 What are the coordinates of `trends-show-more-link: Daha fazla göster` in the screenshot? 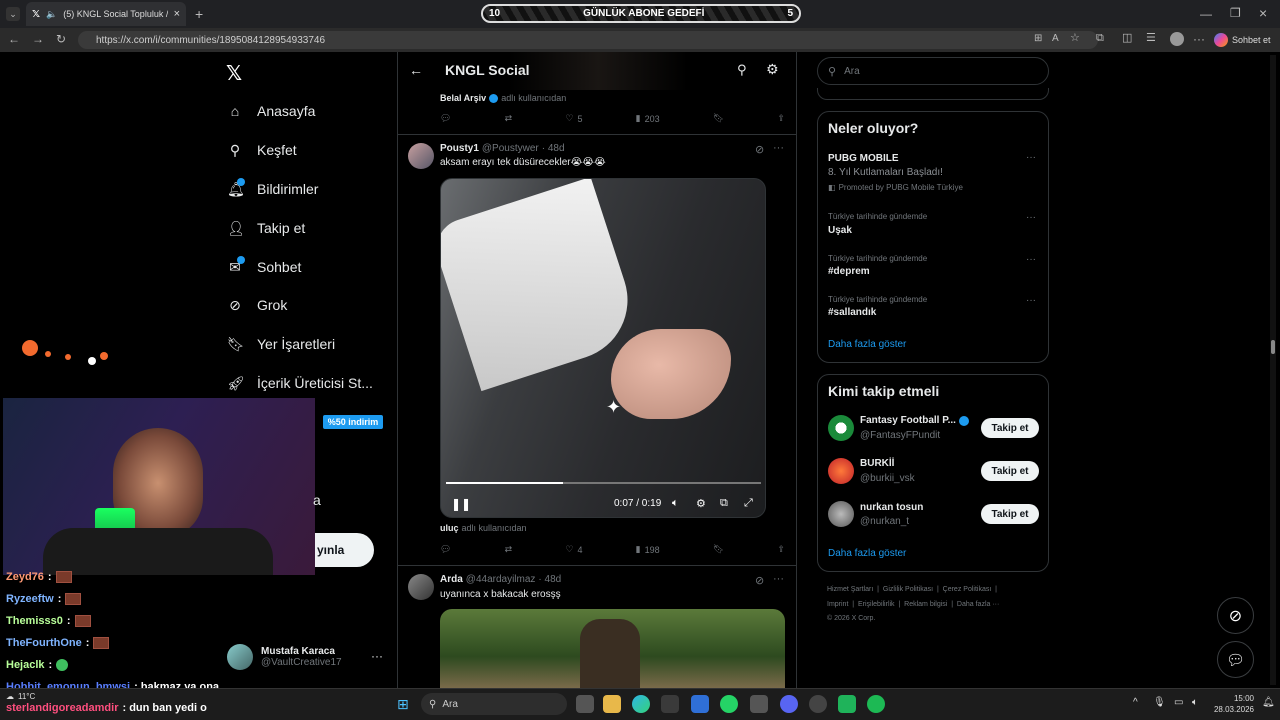 It's located at (867, 344).